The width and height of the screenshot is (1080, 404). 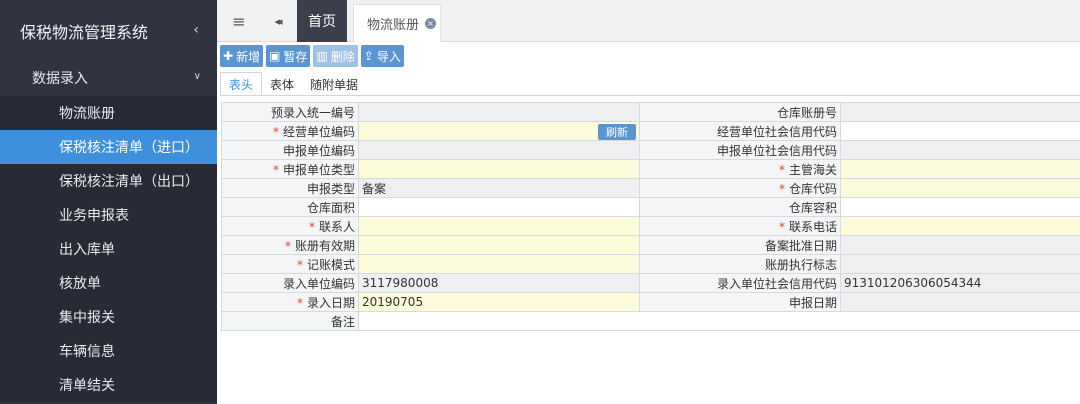 What do you see at coordinates (960, 188) in the screenshot?
I see `warehouse-code-field` at bounding box center [960, 188].